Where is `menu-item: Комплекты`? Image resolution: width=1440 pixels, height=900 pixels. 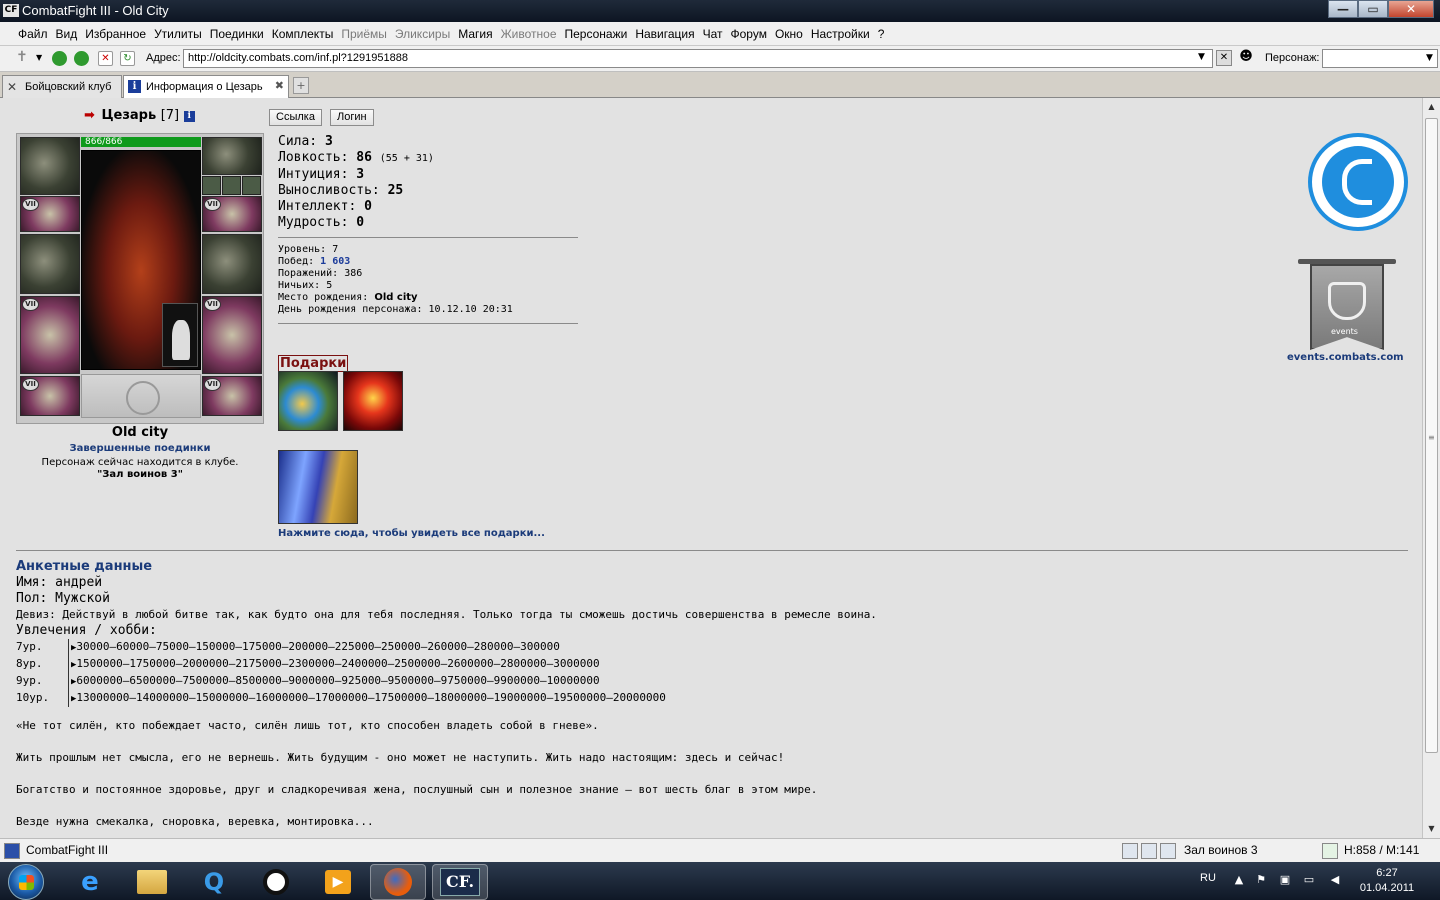 menu-item: Комплекты is located at coordinates (303, 34).